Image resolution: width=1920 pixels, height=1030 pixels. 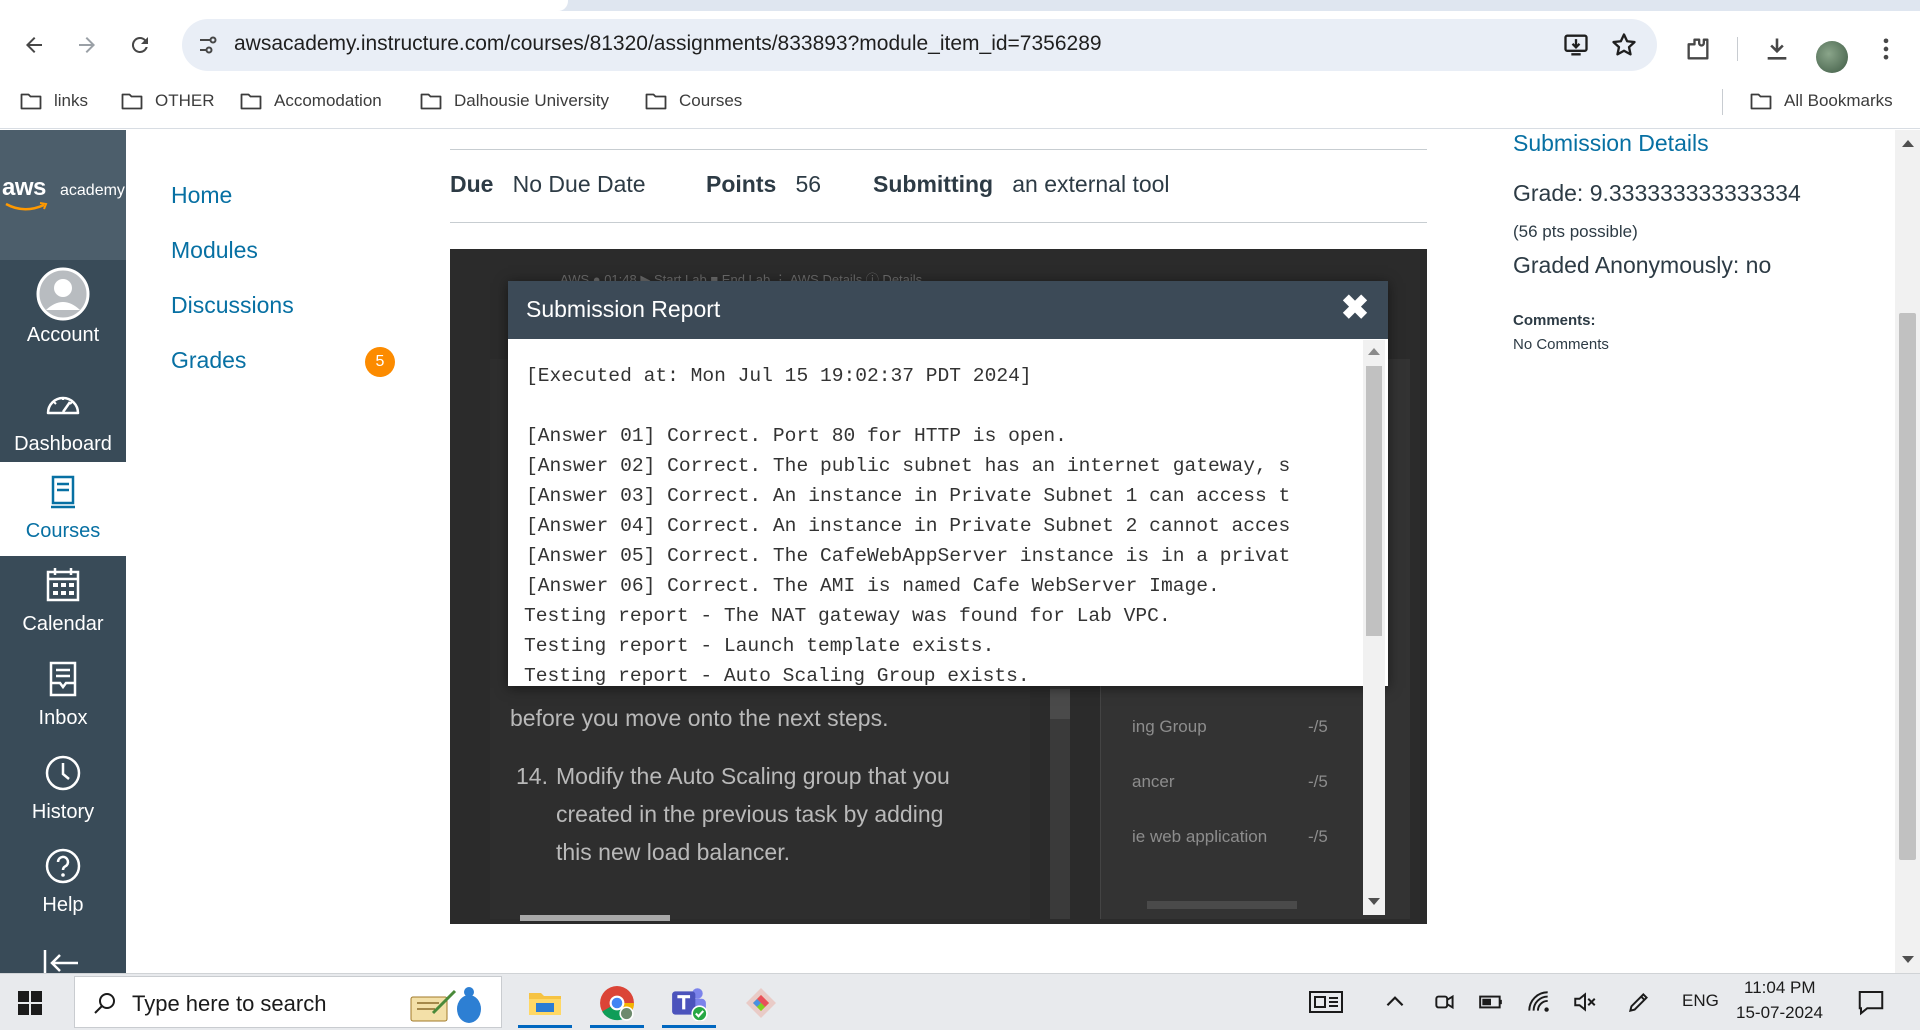 I want to click on grade-value: Grade: 9.333333333333334, so click(x=1657, y=193).